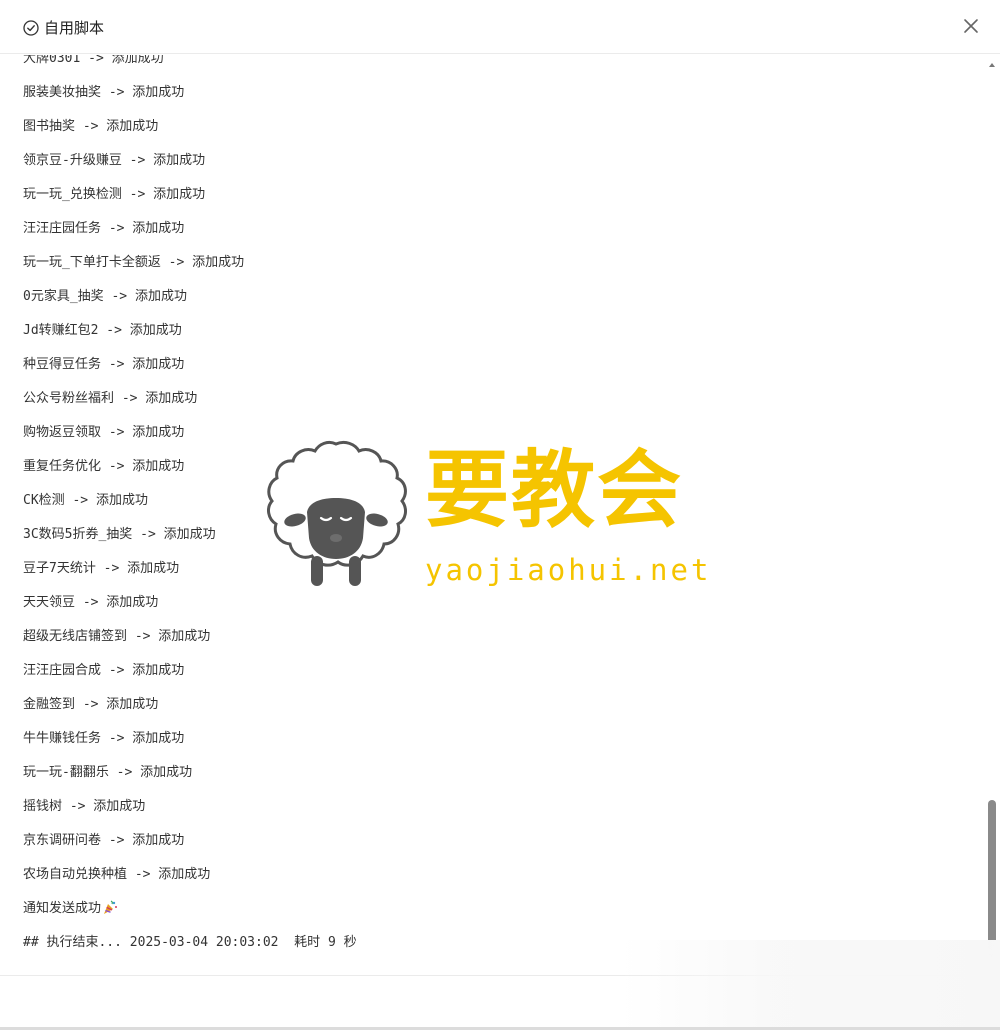 The image size is (1000, 1030). Describe the element at coordinates (992, 65) in the screenshot. I see `scroll-up-arrow-icon` at that location.